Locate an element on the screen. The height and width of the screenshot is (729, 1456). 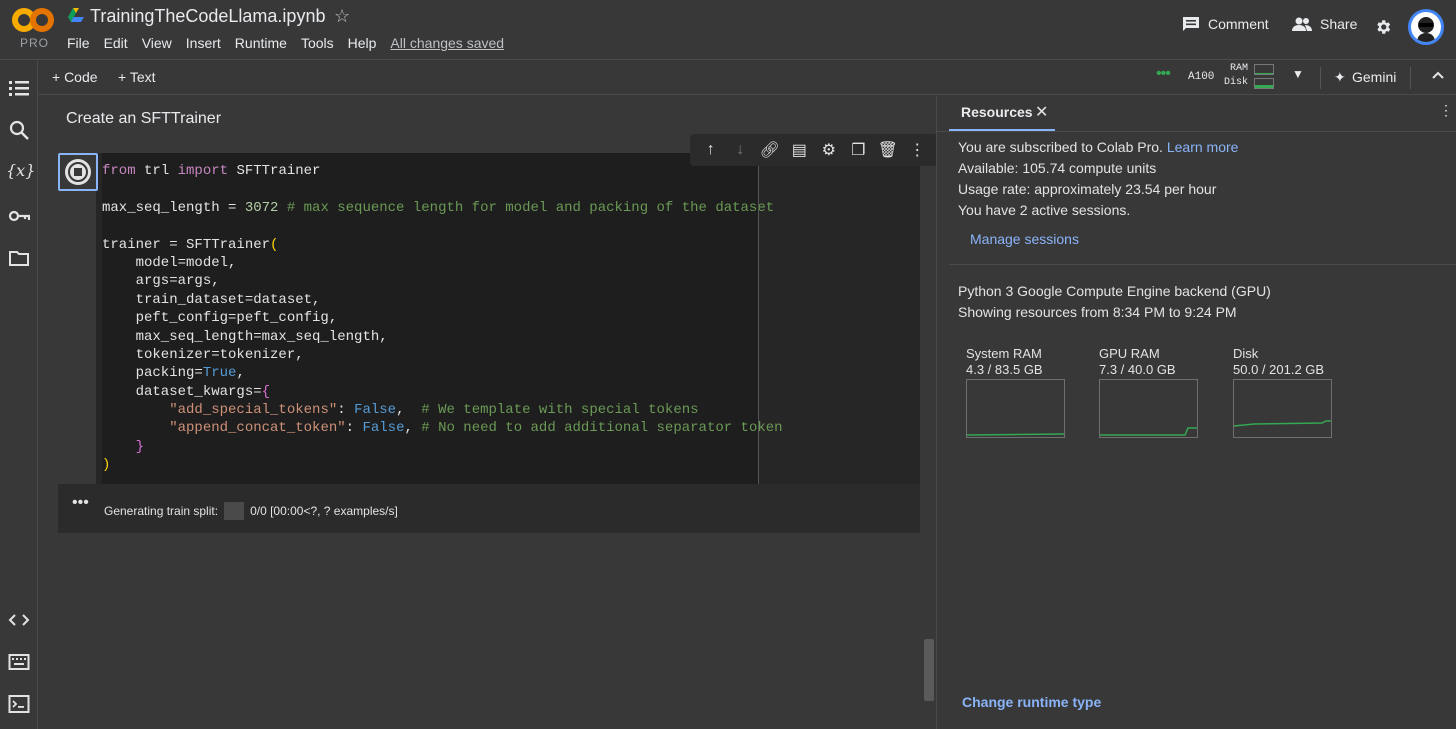
menu-runtime: Runtime is located at coordinates (261, 43).